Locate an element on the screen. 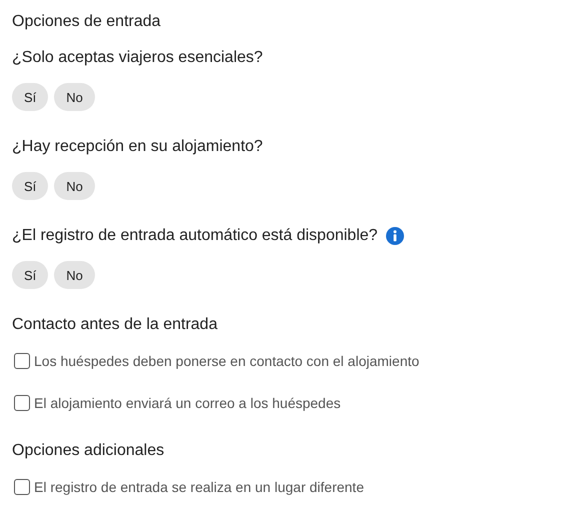 This screenshot has width=583, height=526. checkbox-label: Los huéspedes deben ponerse en contacto con el alojamiento is located at coordinates (227, 361).